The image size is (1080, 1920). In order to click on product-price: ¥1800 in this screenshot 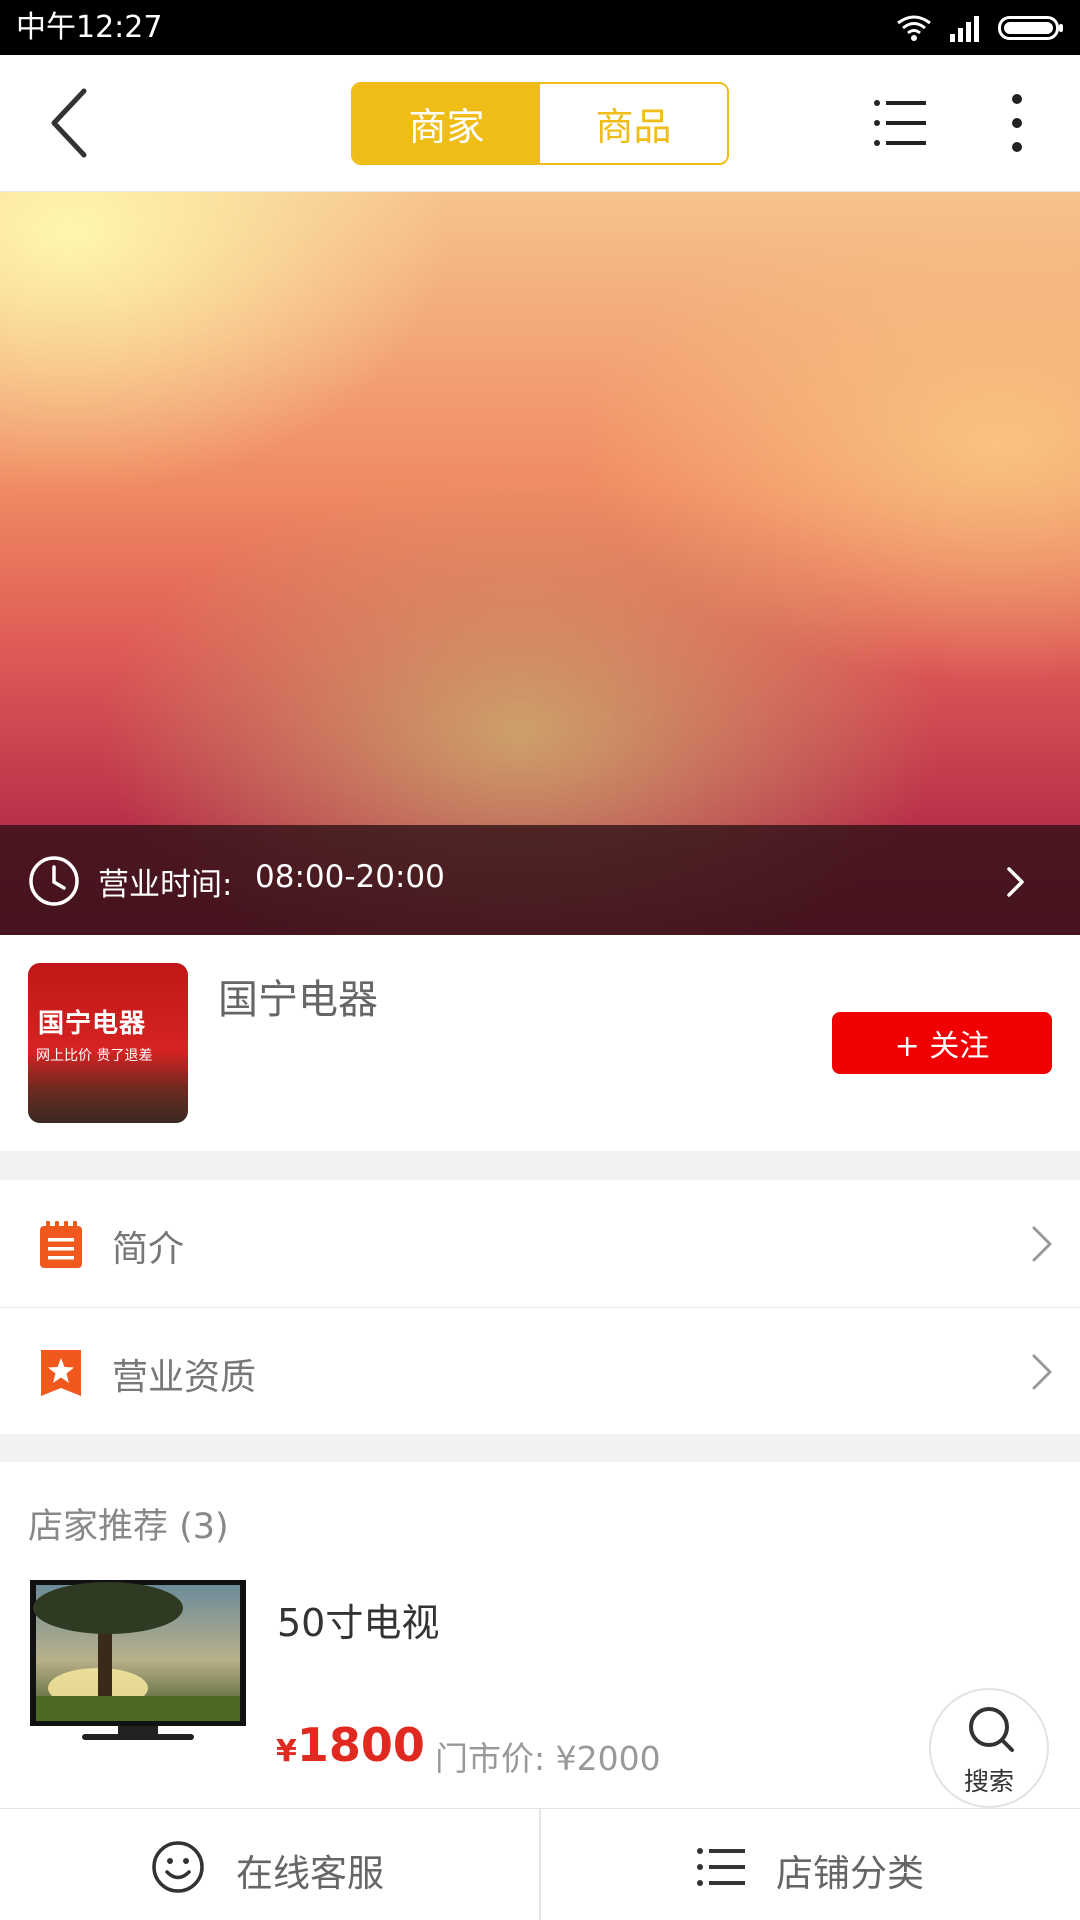, I will do `click(350, 1745)`.